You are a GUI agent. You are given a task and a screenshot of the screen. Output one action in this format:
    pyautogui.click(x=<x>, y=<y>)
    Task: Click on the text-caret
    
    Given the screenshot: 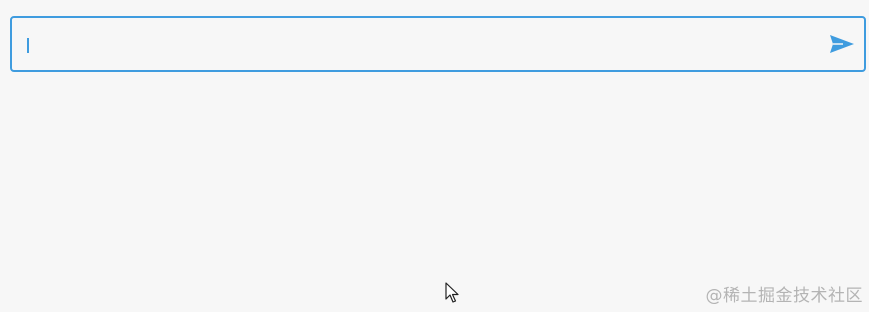 What is the action you would take?
    pyautogui.click(x=28, y=45)
    